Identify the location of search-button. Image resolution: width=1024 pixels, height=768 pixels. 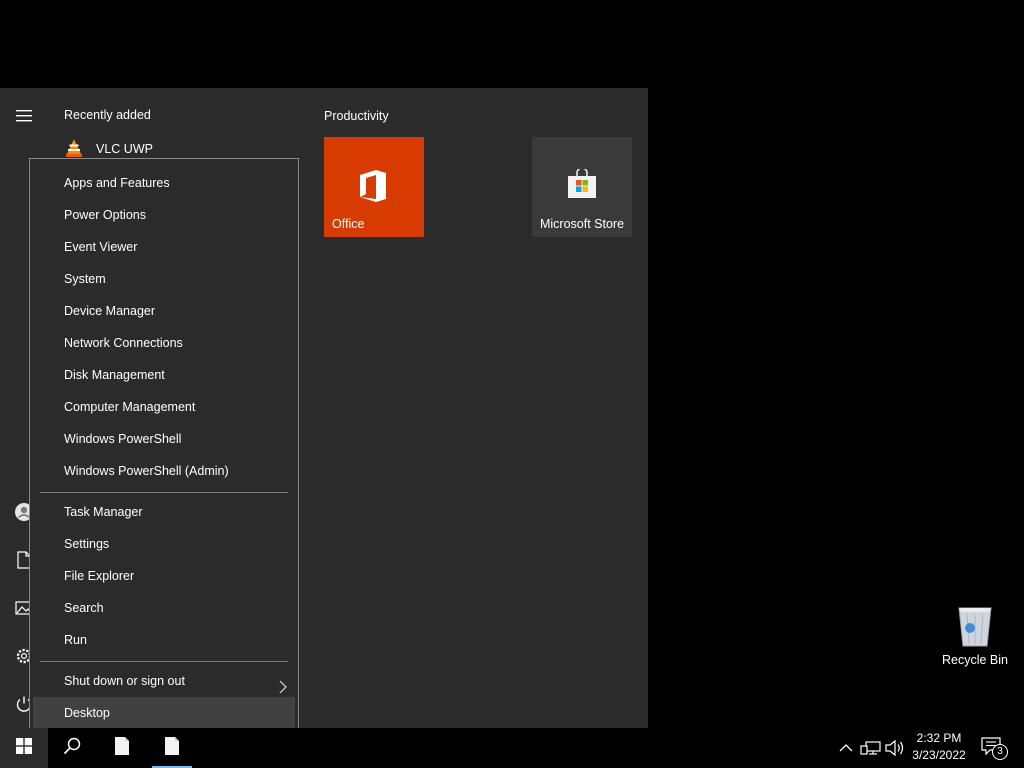
(72, 748).